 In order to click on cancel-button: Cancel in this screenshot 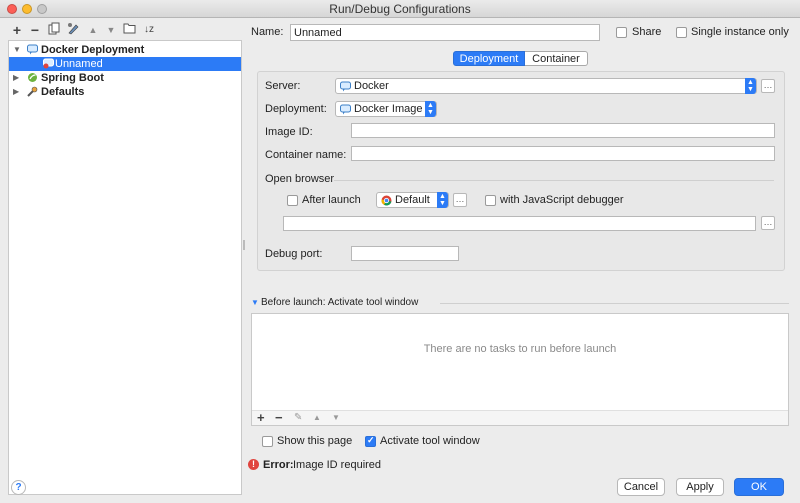, I will do `click(641, 487)`.